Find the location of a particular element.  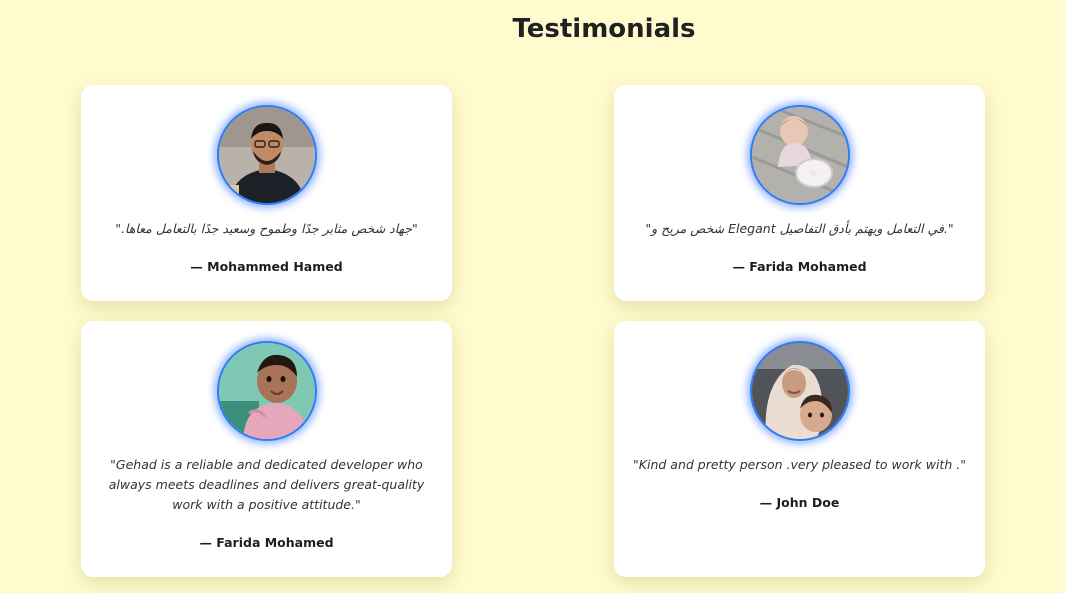

woman-and-child-selfie-photo is located at coordinates (799, 391).